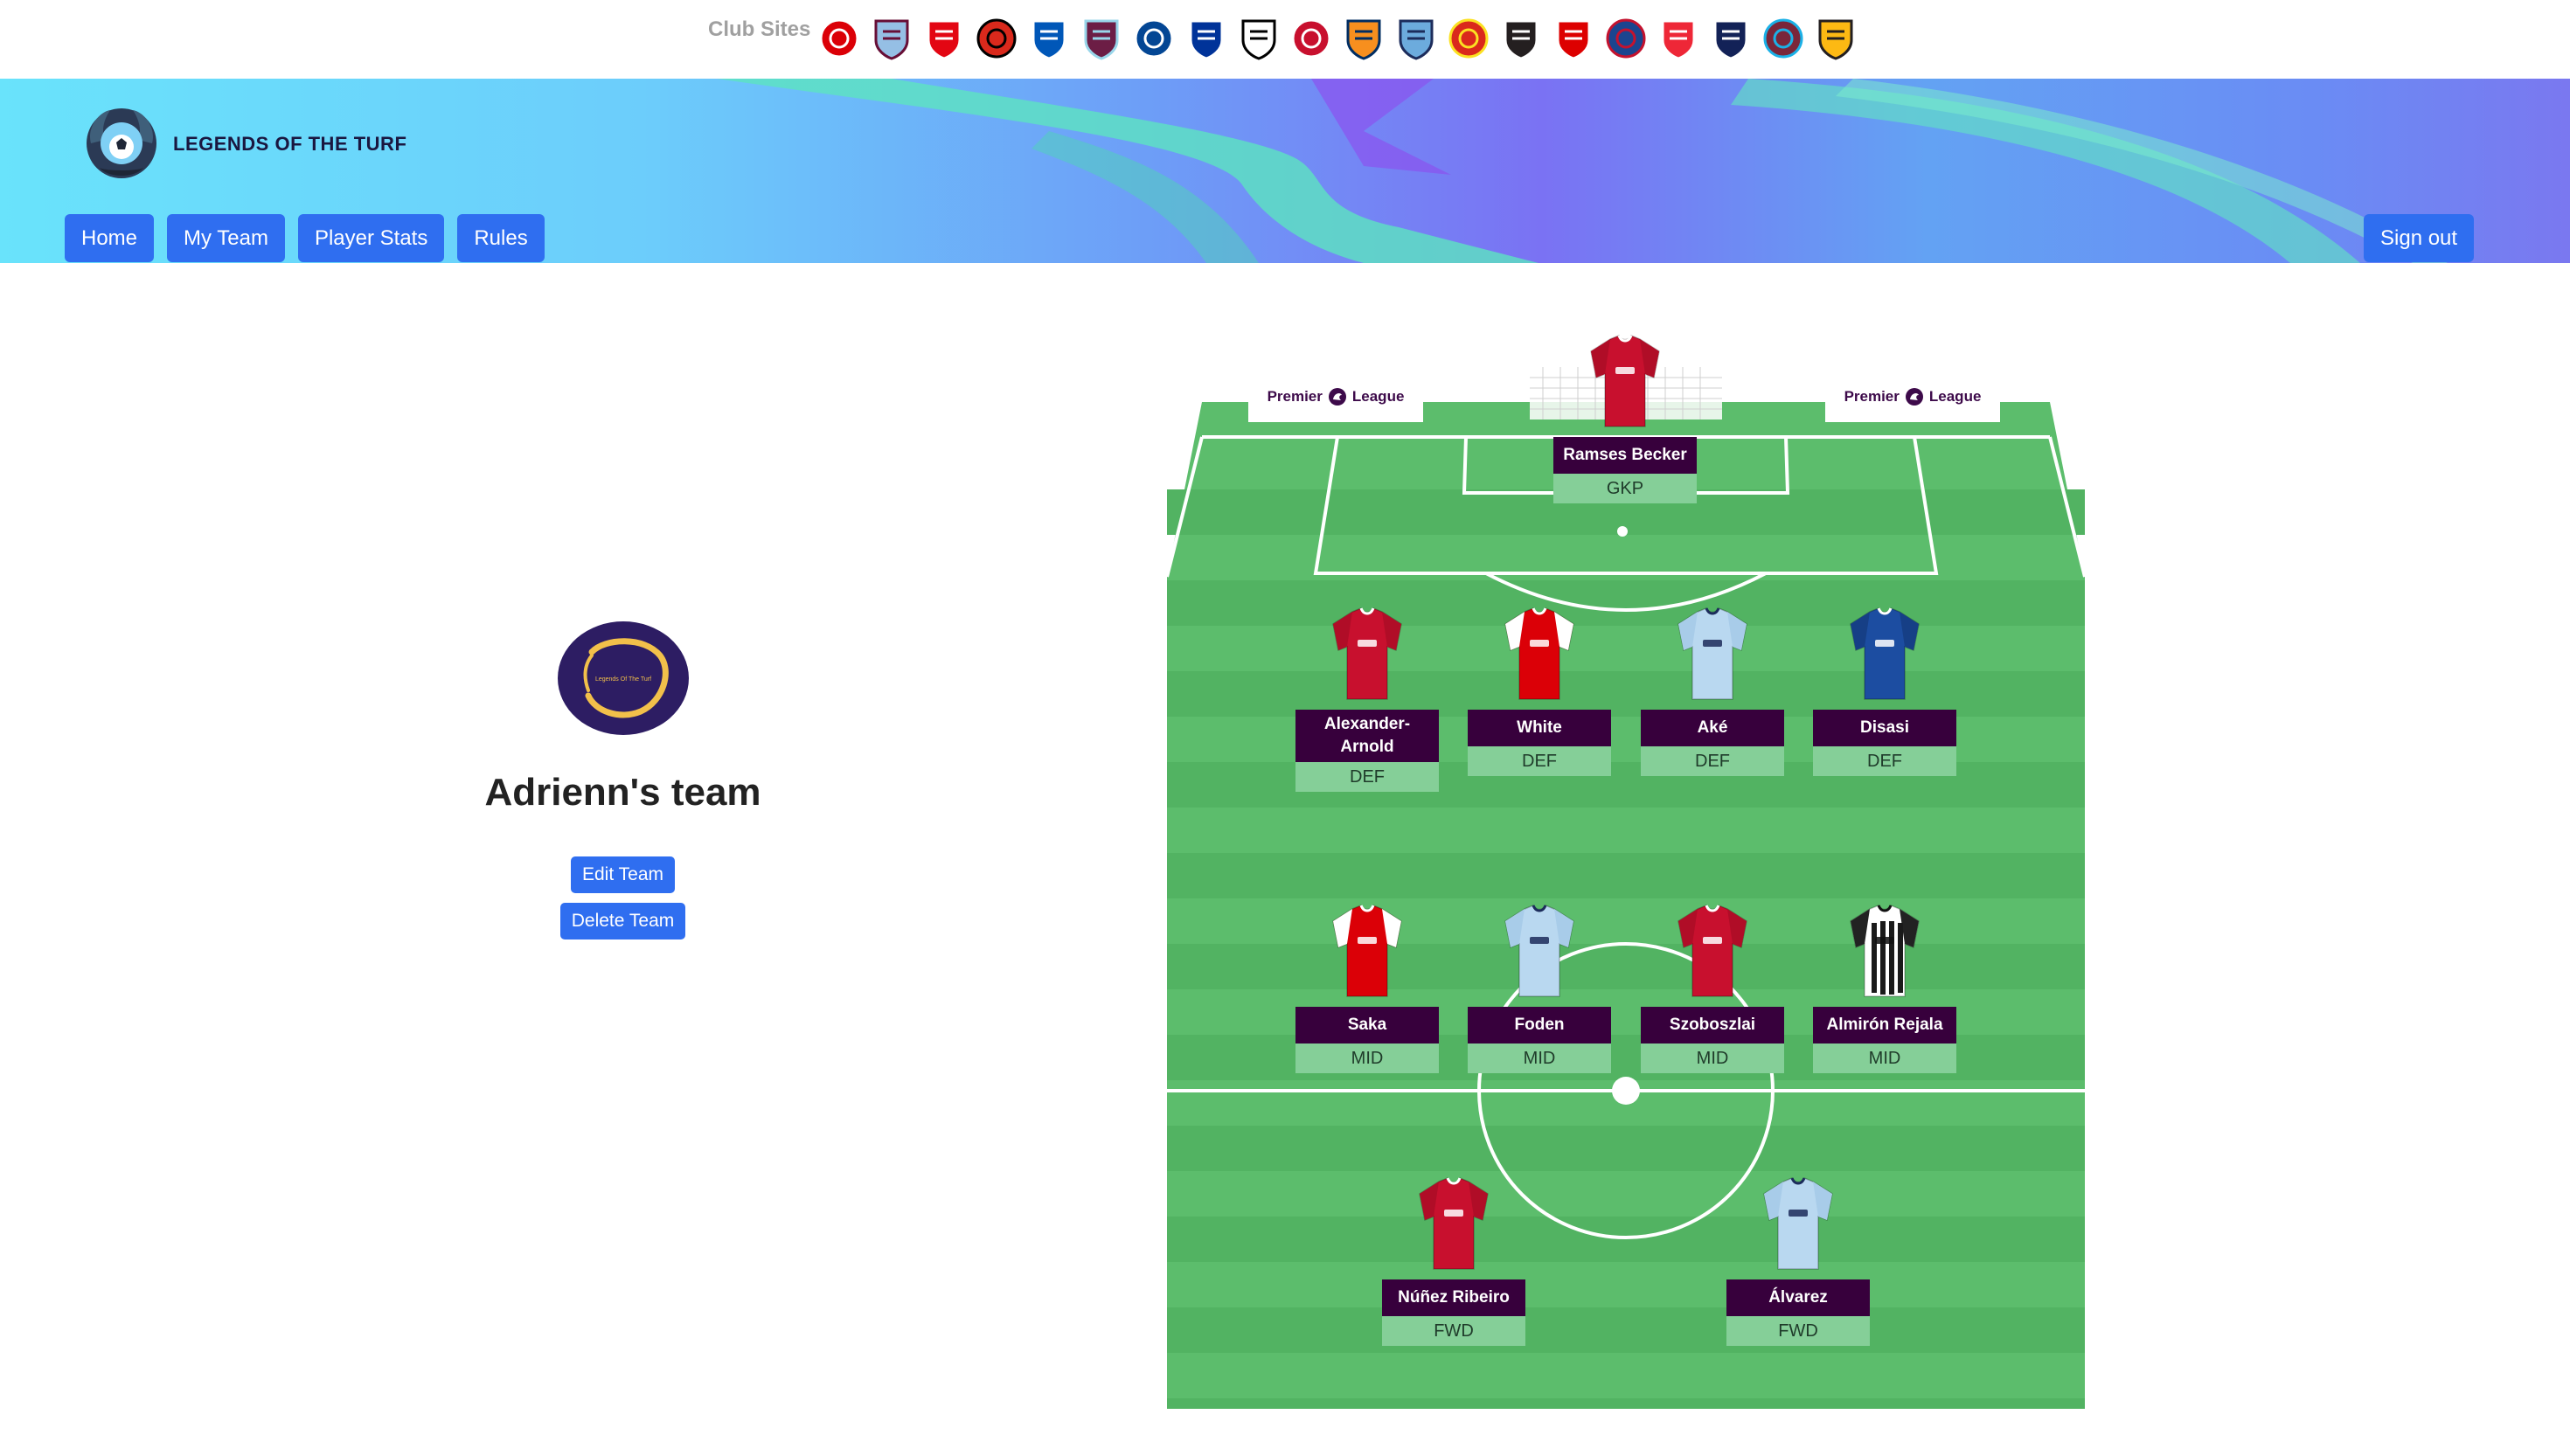 The height and width of the screenshot is (1456, 2570). I want to click on player-card: Aké DEF, so click(1712, 690).